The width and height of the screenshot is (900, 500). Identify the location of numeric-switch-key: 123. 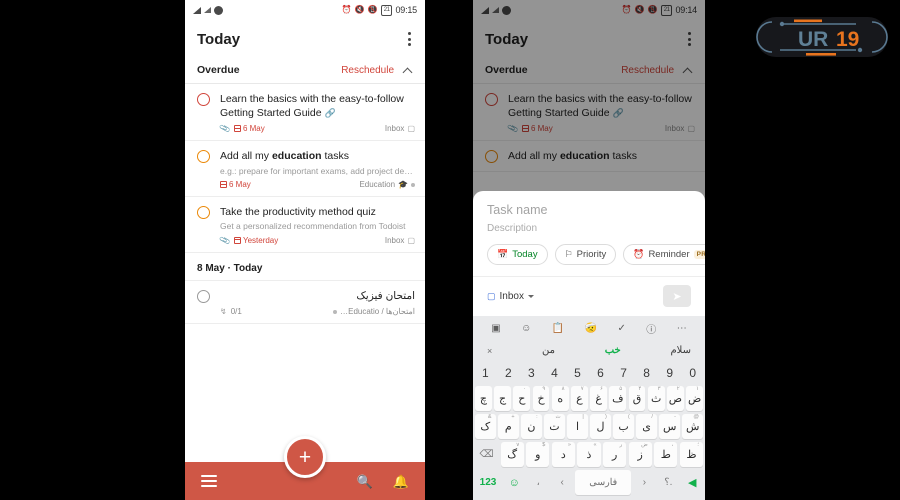
(488, 482).